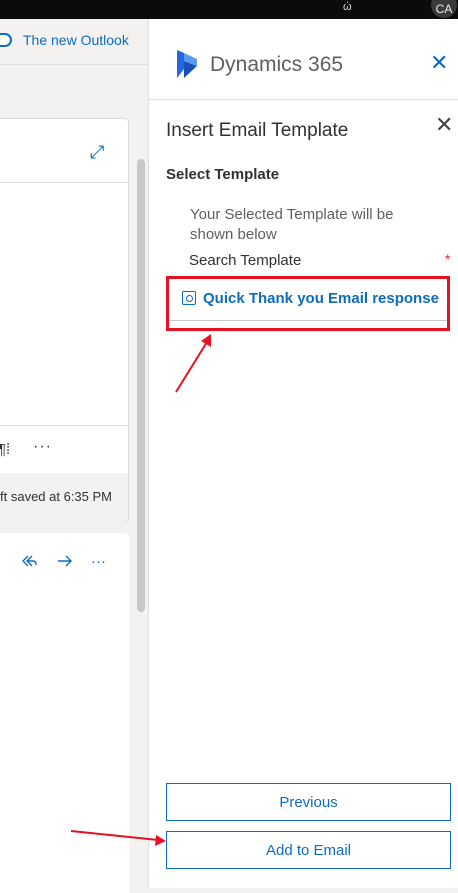 The image size is (458, 893). What do you see at coordinates (189, 298) in the screenshot?
I see `template-icon` at bounding box center [189, 298].